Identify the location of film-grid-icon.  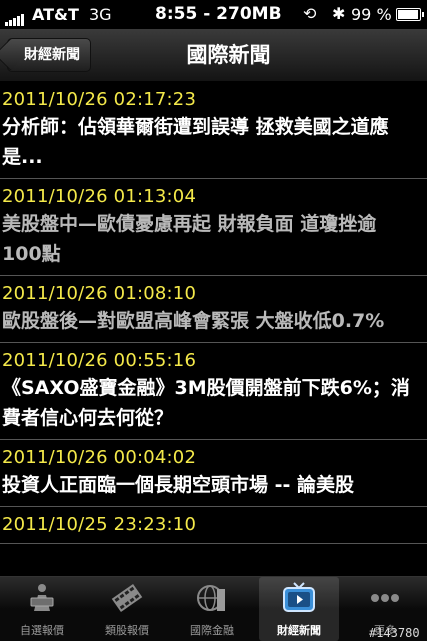
(127, 598).